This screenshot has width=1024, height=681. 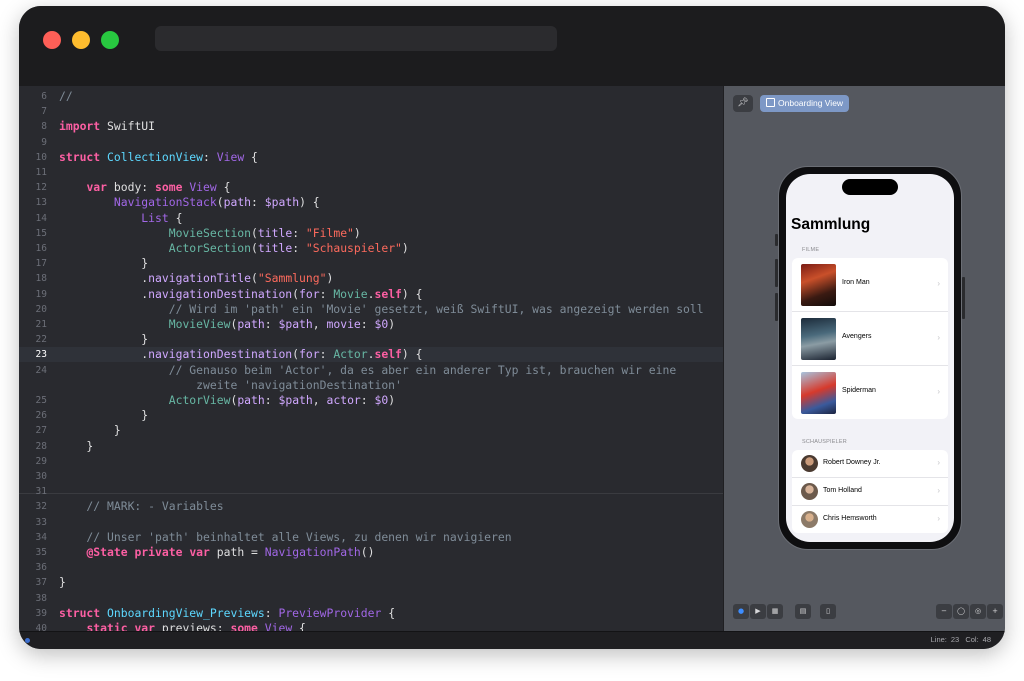 I want to click on movie-row: Spiderman ›, so click(x=870, y=392).